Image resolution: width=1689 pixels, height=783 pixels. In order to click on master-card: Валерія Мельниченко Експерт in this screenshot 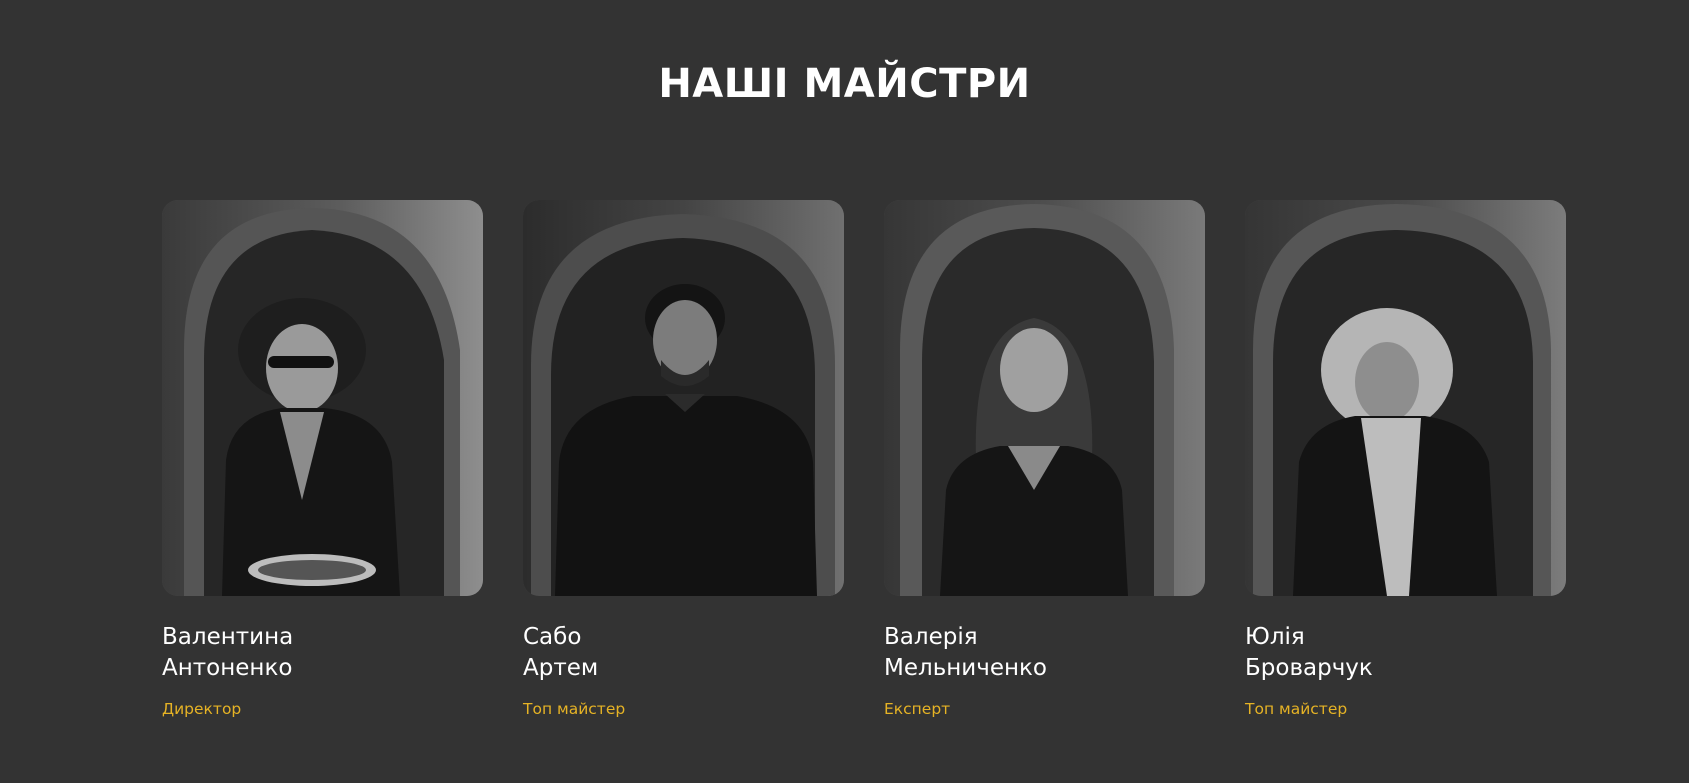, I will do `click(1044, 459)`.